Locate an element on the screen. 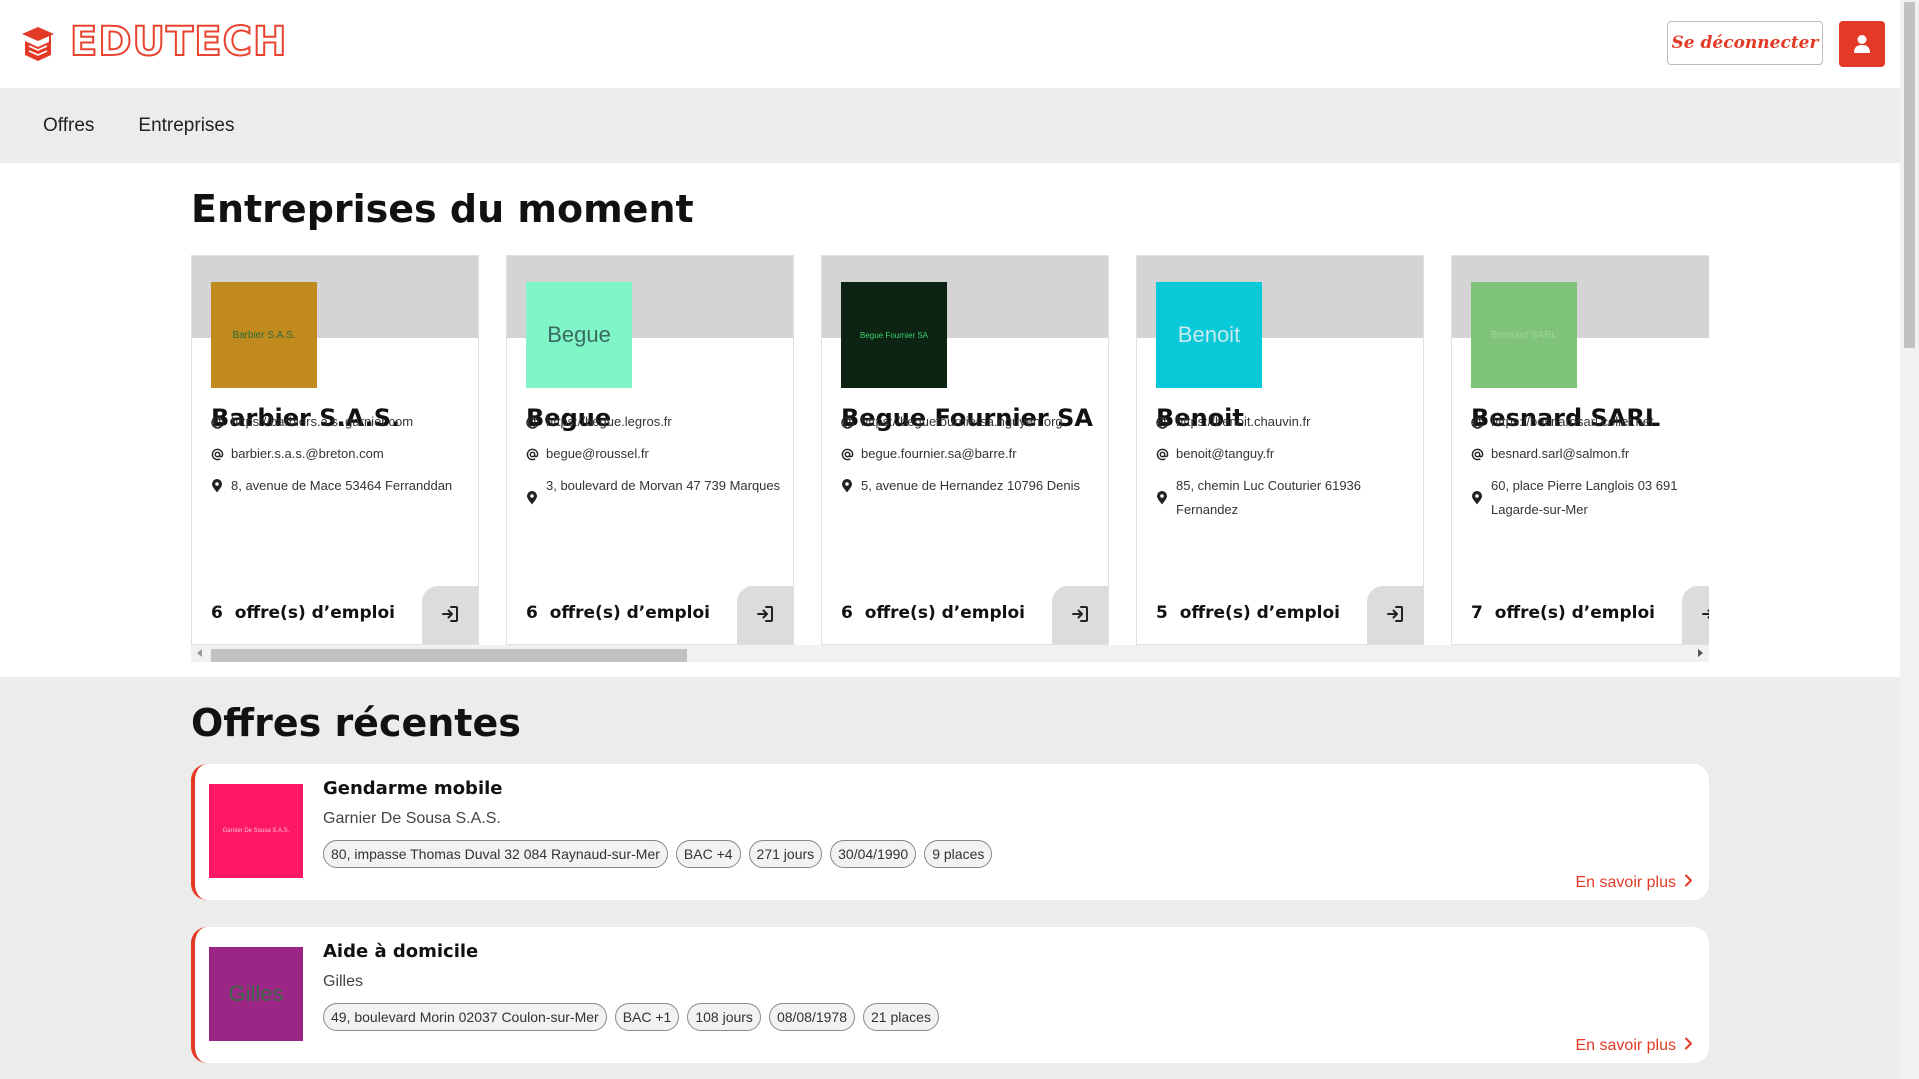  company-website-row: https://begue.legros.fr is located at coordinates (657, 422).